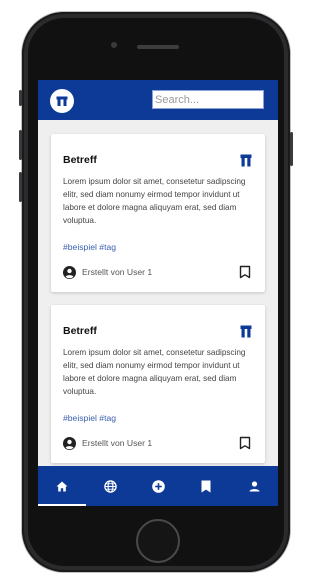  I want to click on person-icon, so click(254, 485).